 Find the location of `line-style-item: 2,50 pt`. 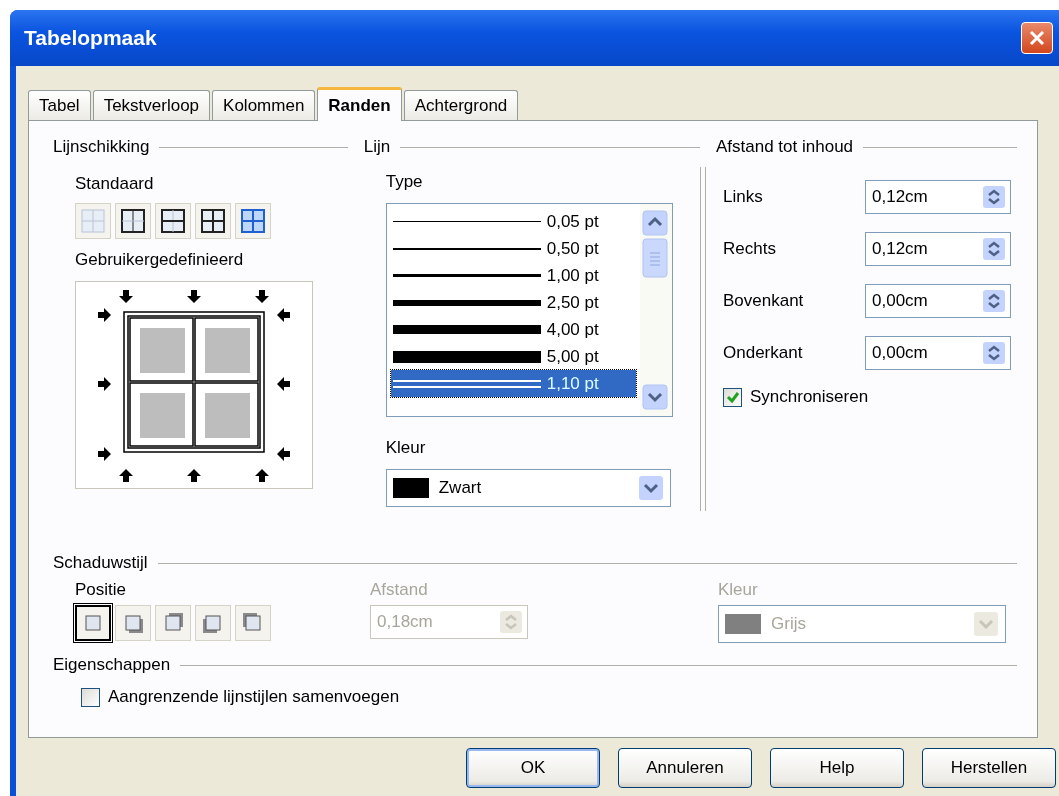

line-style-item: 2,50 pt is located at coordinates (513, 302).